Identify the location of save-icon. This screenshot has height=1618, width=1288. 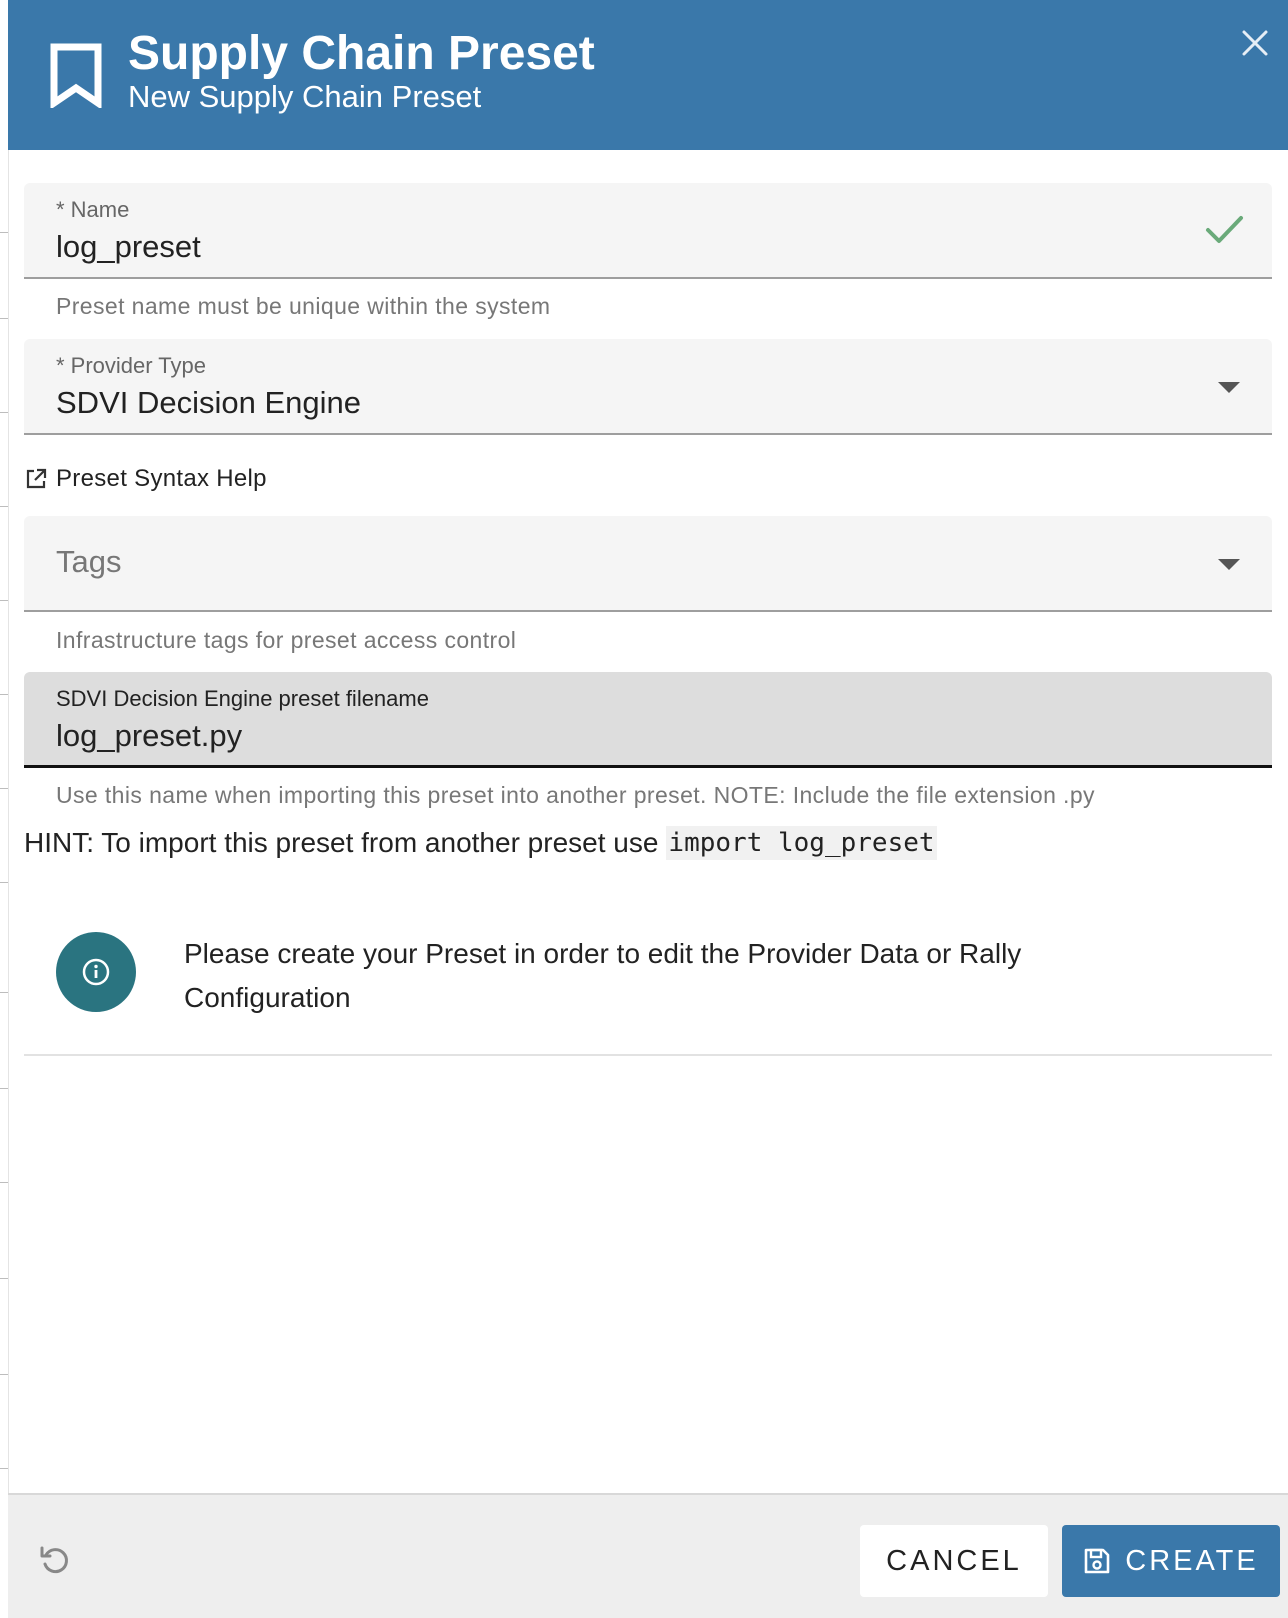
(1097, 1561).